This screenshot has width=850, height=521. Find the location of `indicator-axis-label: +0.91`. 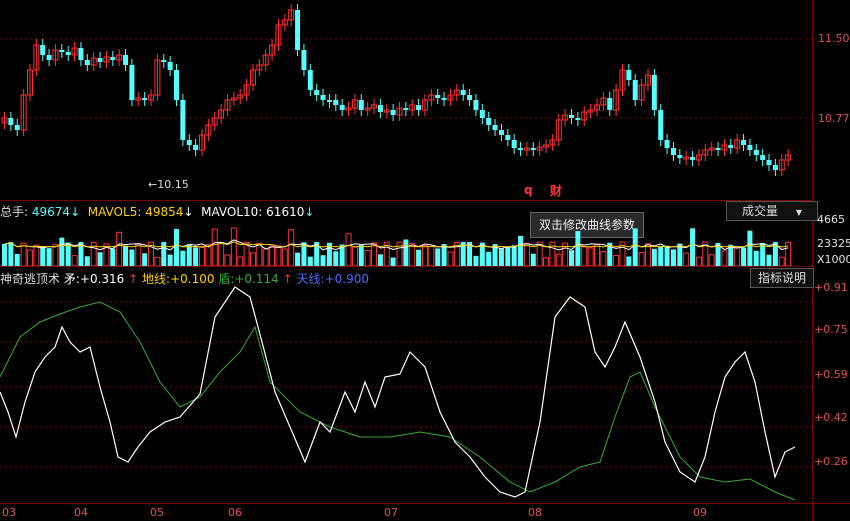

indicator-axis-label: +0.91 is located at coordinates (831, 287).